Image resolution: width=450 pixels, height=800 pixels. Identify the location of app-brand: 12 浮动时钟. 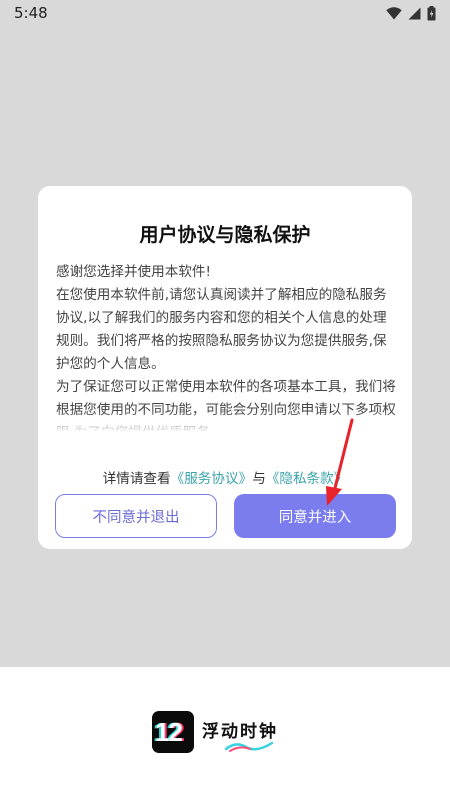
(215, 732).